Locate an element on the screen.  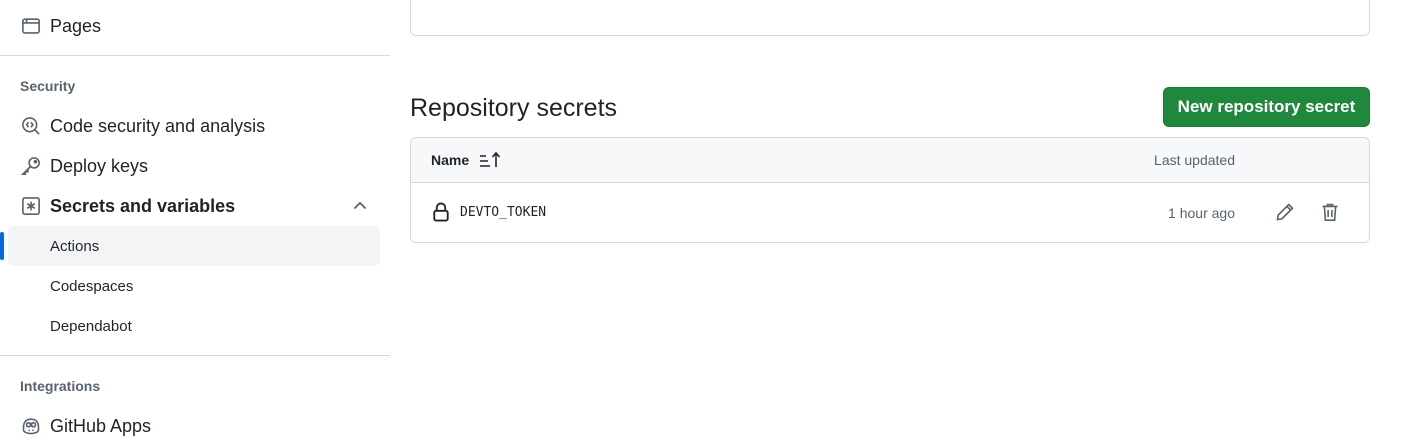
key-icon is located at coordinates (31, 166).